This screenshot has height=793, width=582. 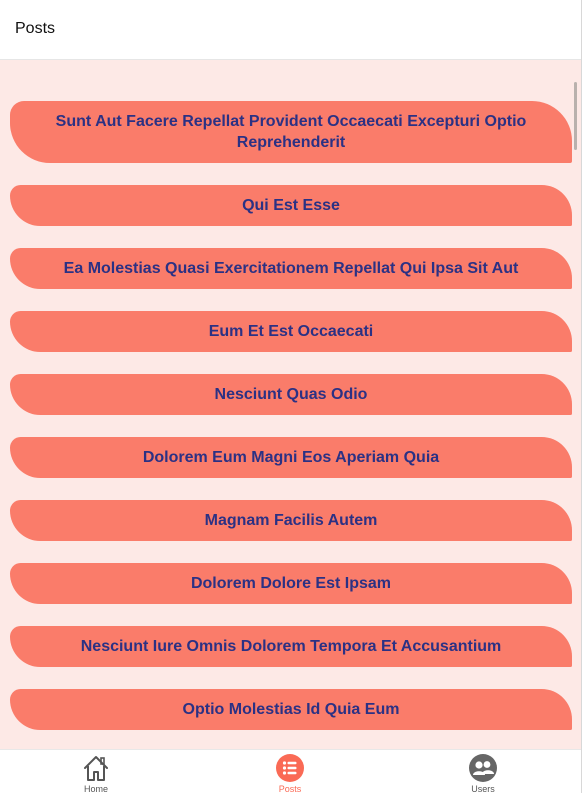 I want to click on home-icon, so click(x=96, y=768).